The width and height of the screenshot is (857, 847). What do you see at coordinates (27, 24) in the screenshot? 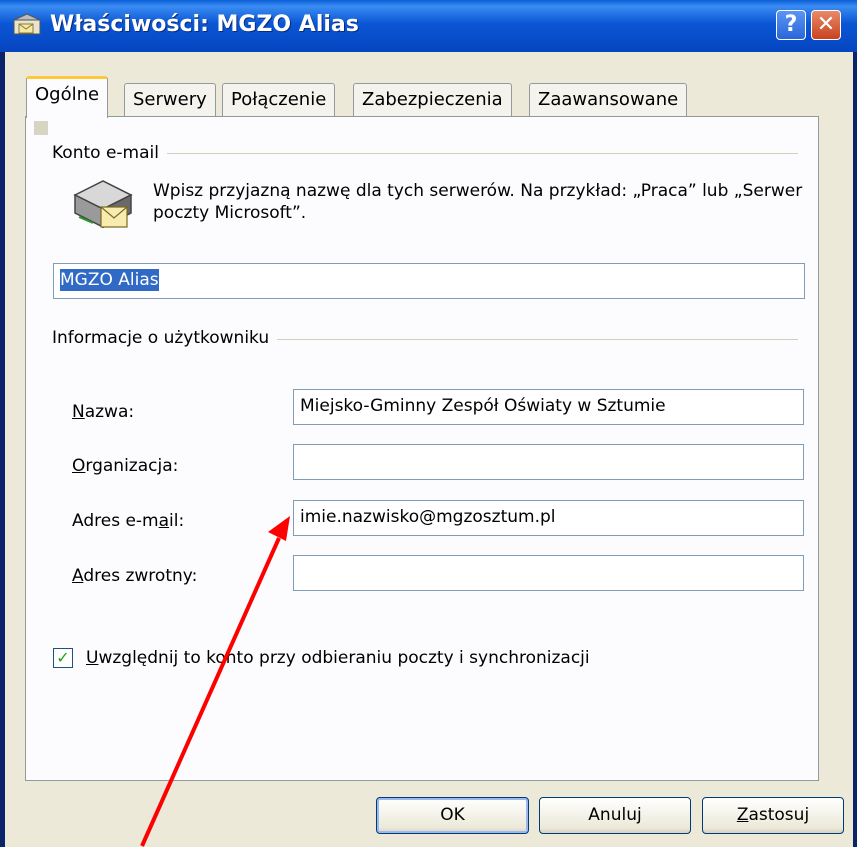
I see `mail-account-icon` at bounding box center [27, 24].